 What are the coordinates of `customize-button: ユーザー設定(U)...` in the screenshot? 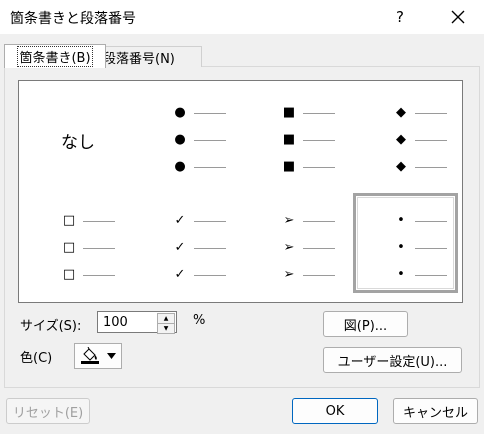 It's located at (392, 360).